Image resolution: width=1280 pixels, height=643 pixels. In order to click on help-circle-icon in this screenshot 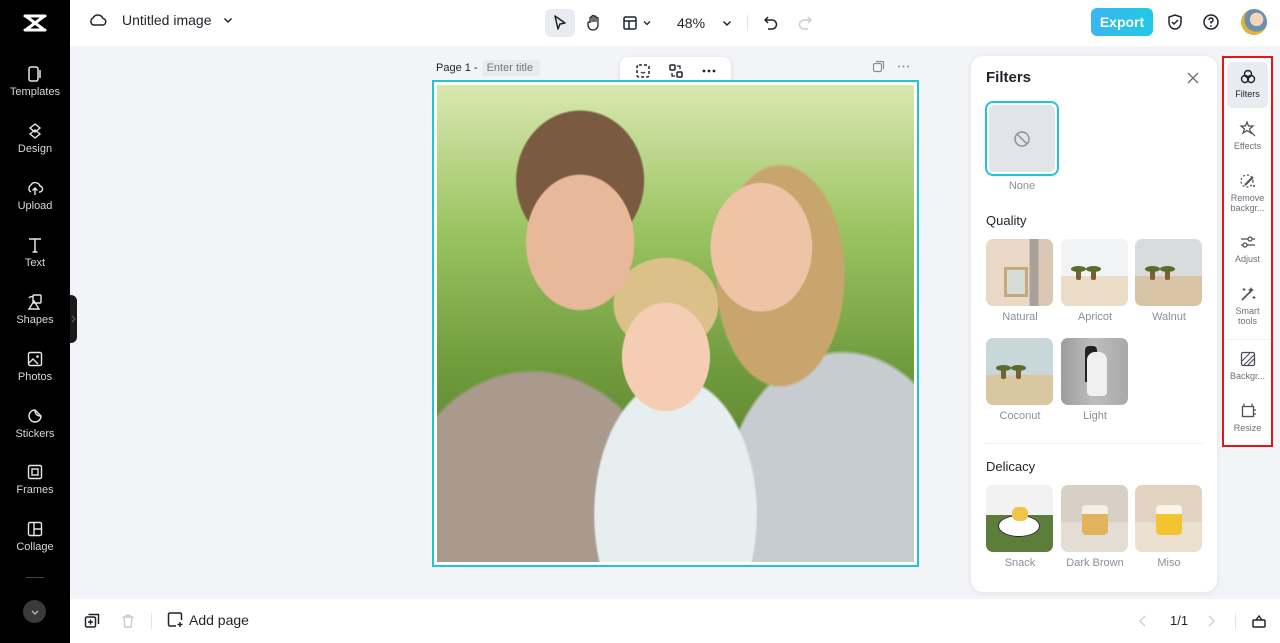, I will do `click(1211, 22)`.